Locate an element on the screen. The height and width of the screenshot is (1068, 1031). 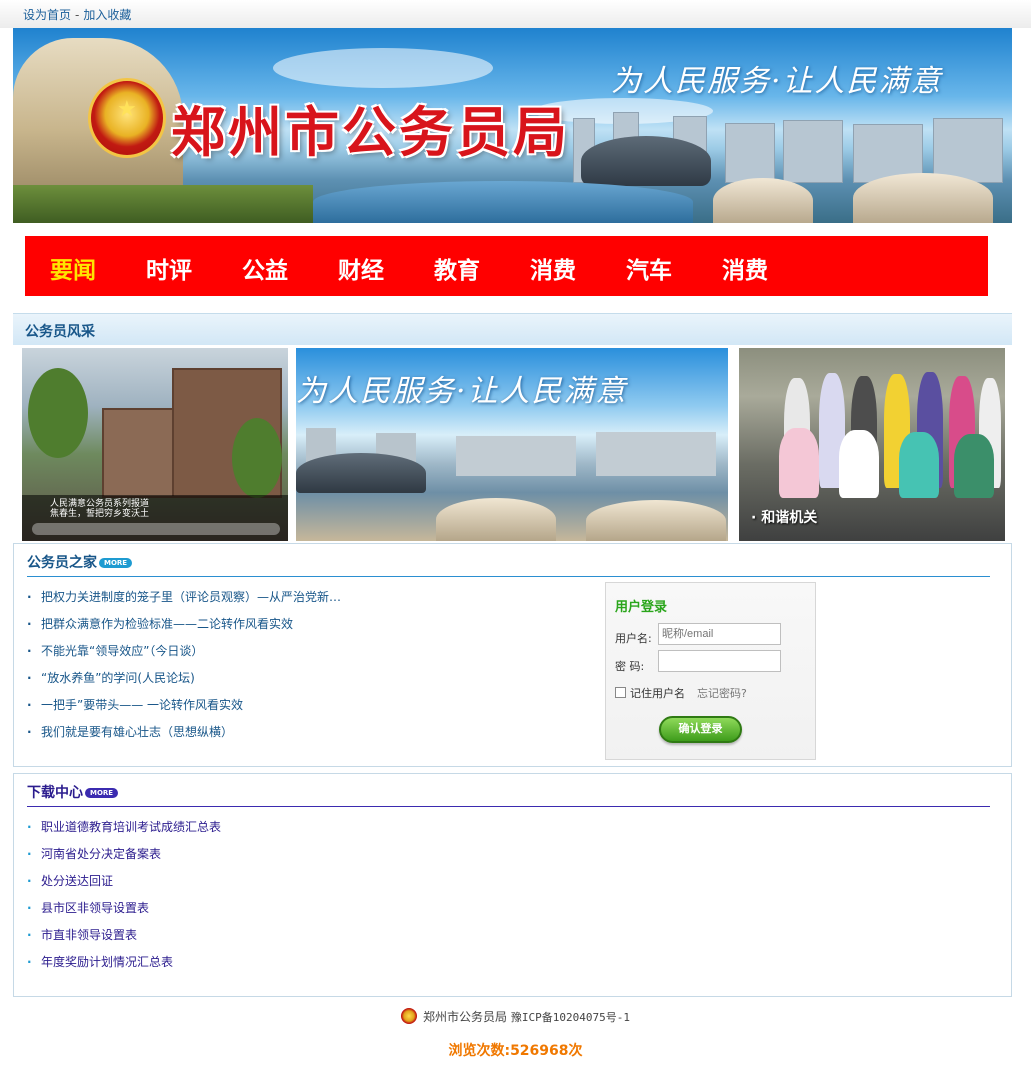
download-section-title: 下载中心 MORE is located at coordinates (73, 792).